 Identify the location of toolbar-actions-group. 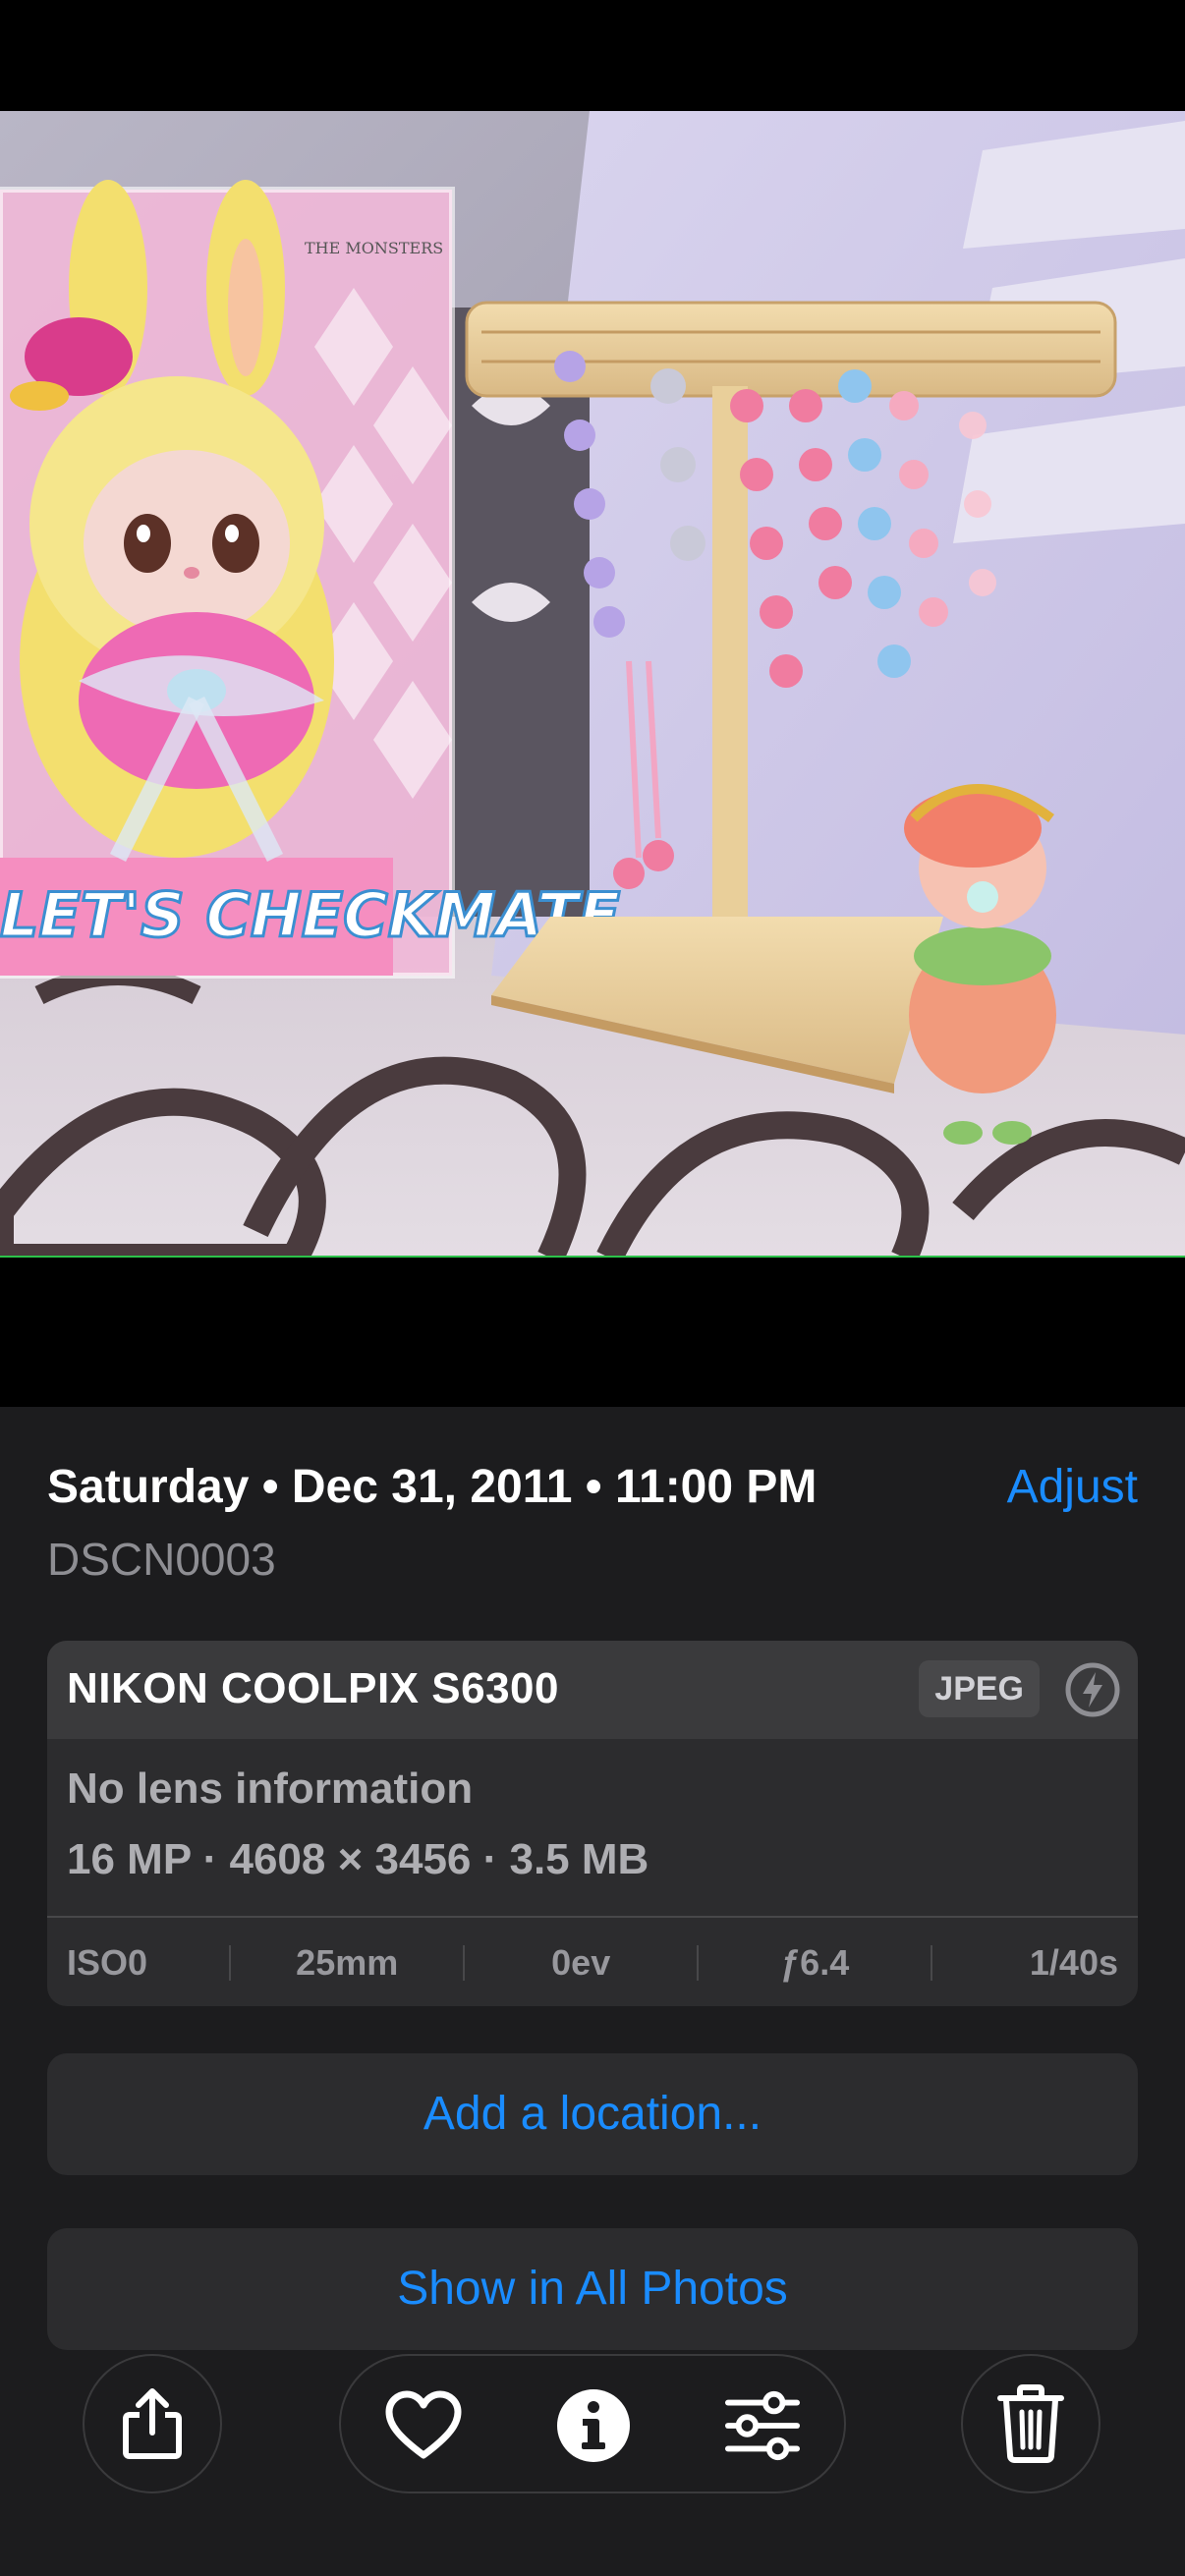
(592, 2423).